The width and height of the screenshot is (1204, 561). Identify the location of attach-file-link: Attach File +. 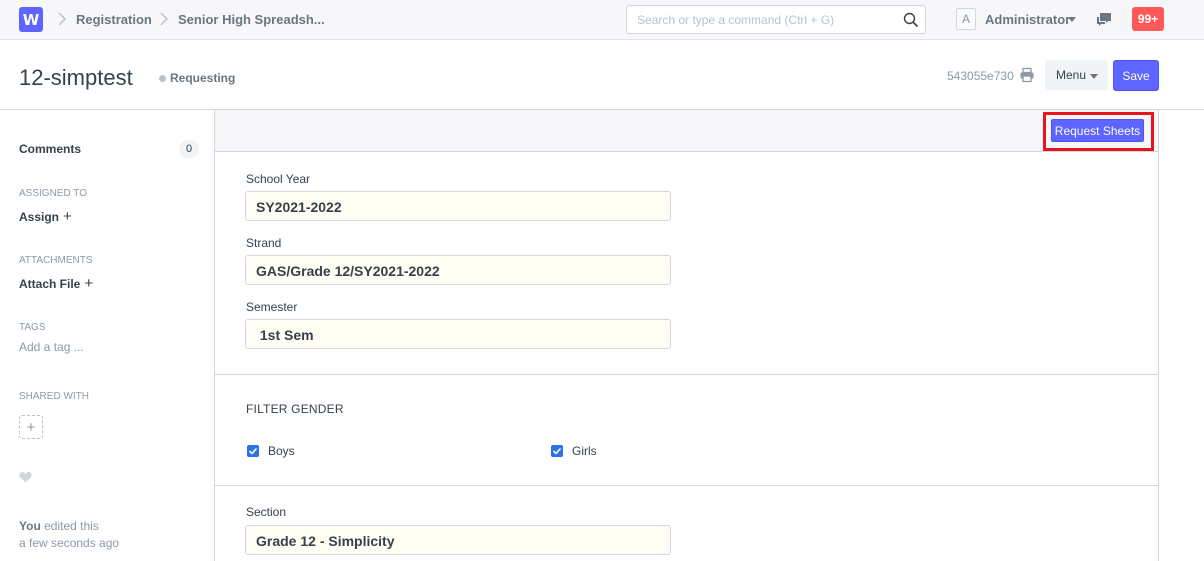
(56, 283).